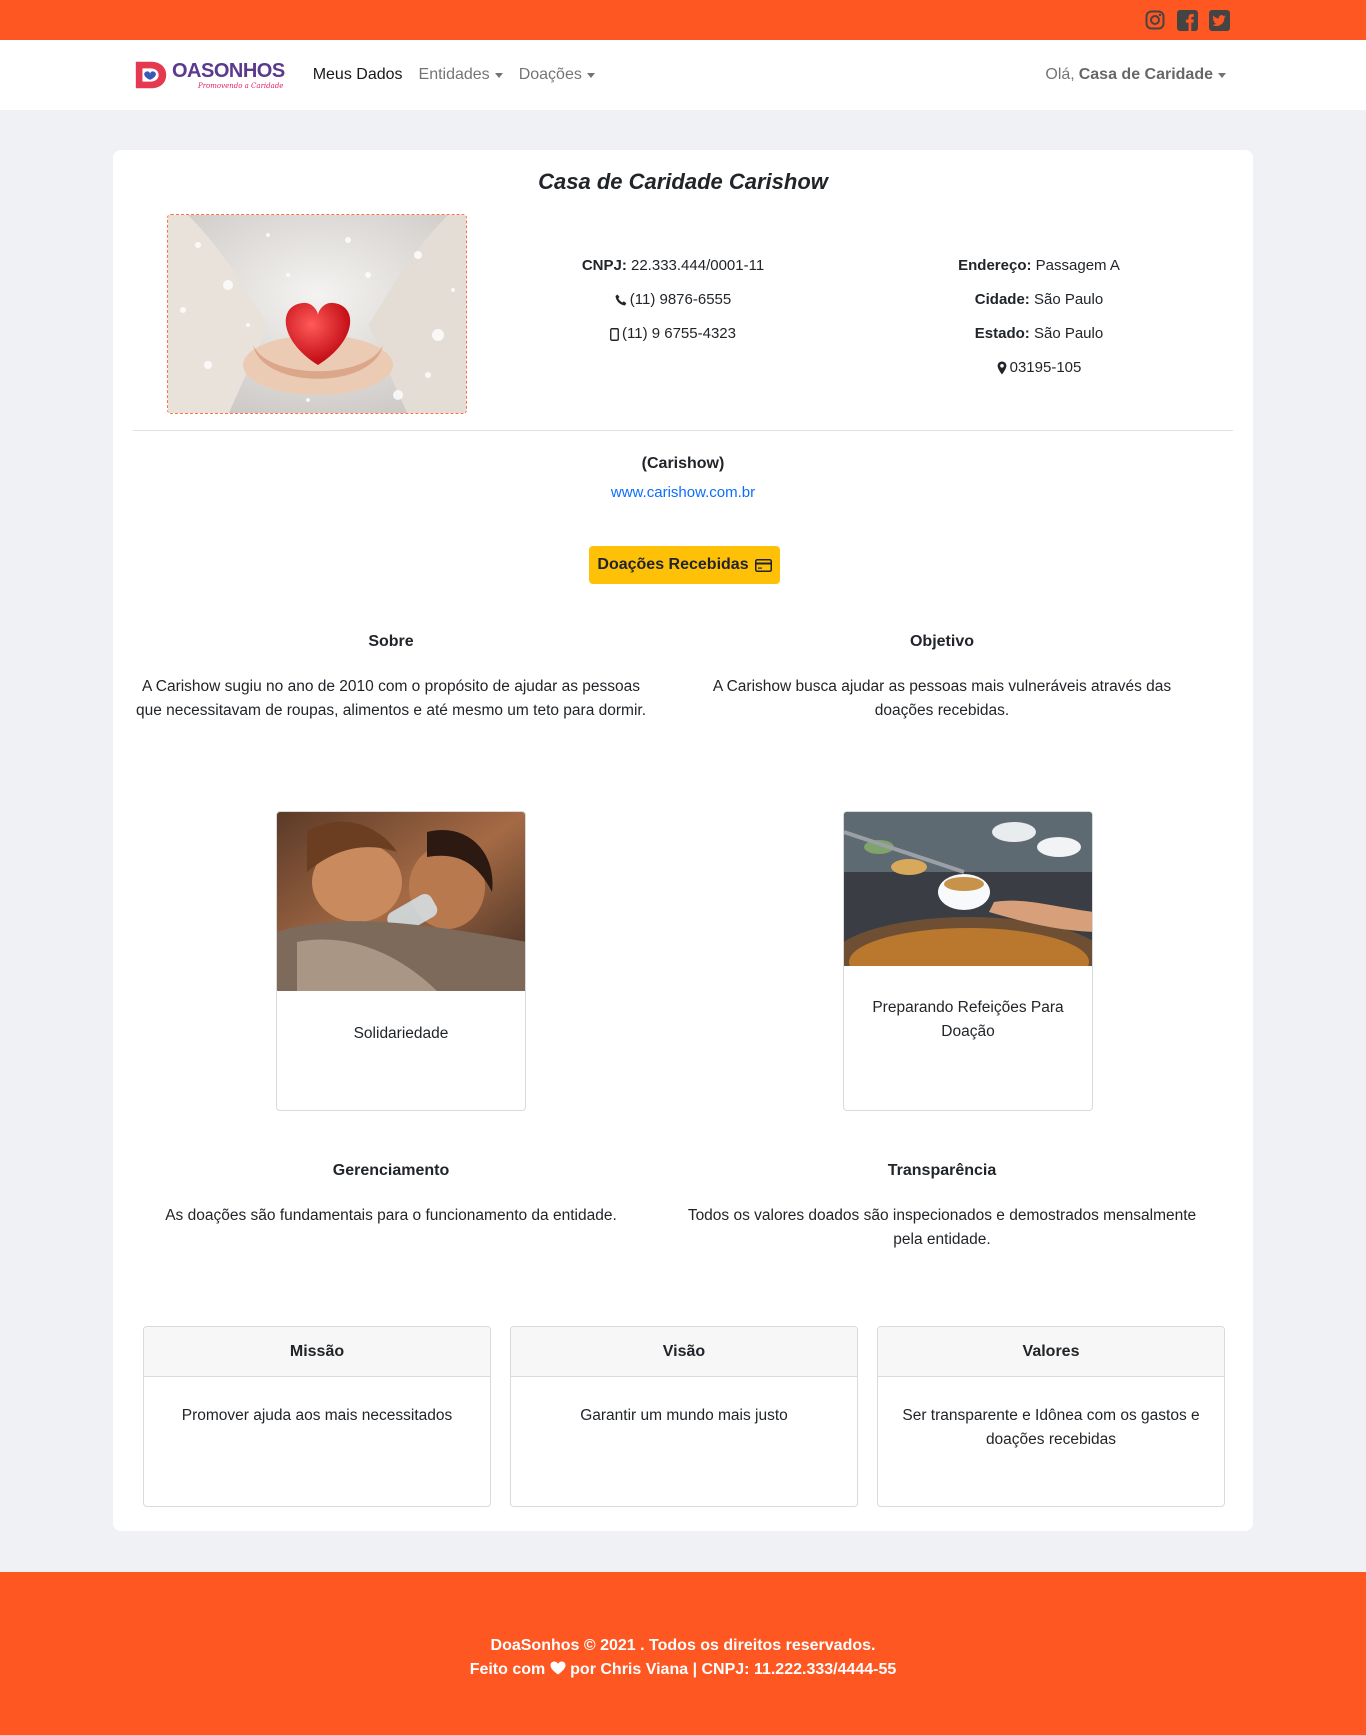 The image size is (1366, 1735). I want to click on phone-icon, so click(621, 300).